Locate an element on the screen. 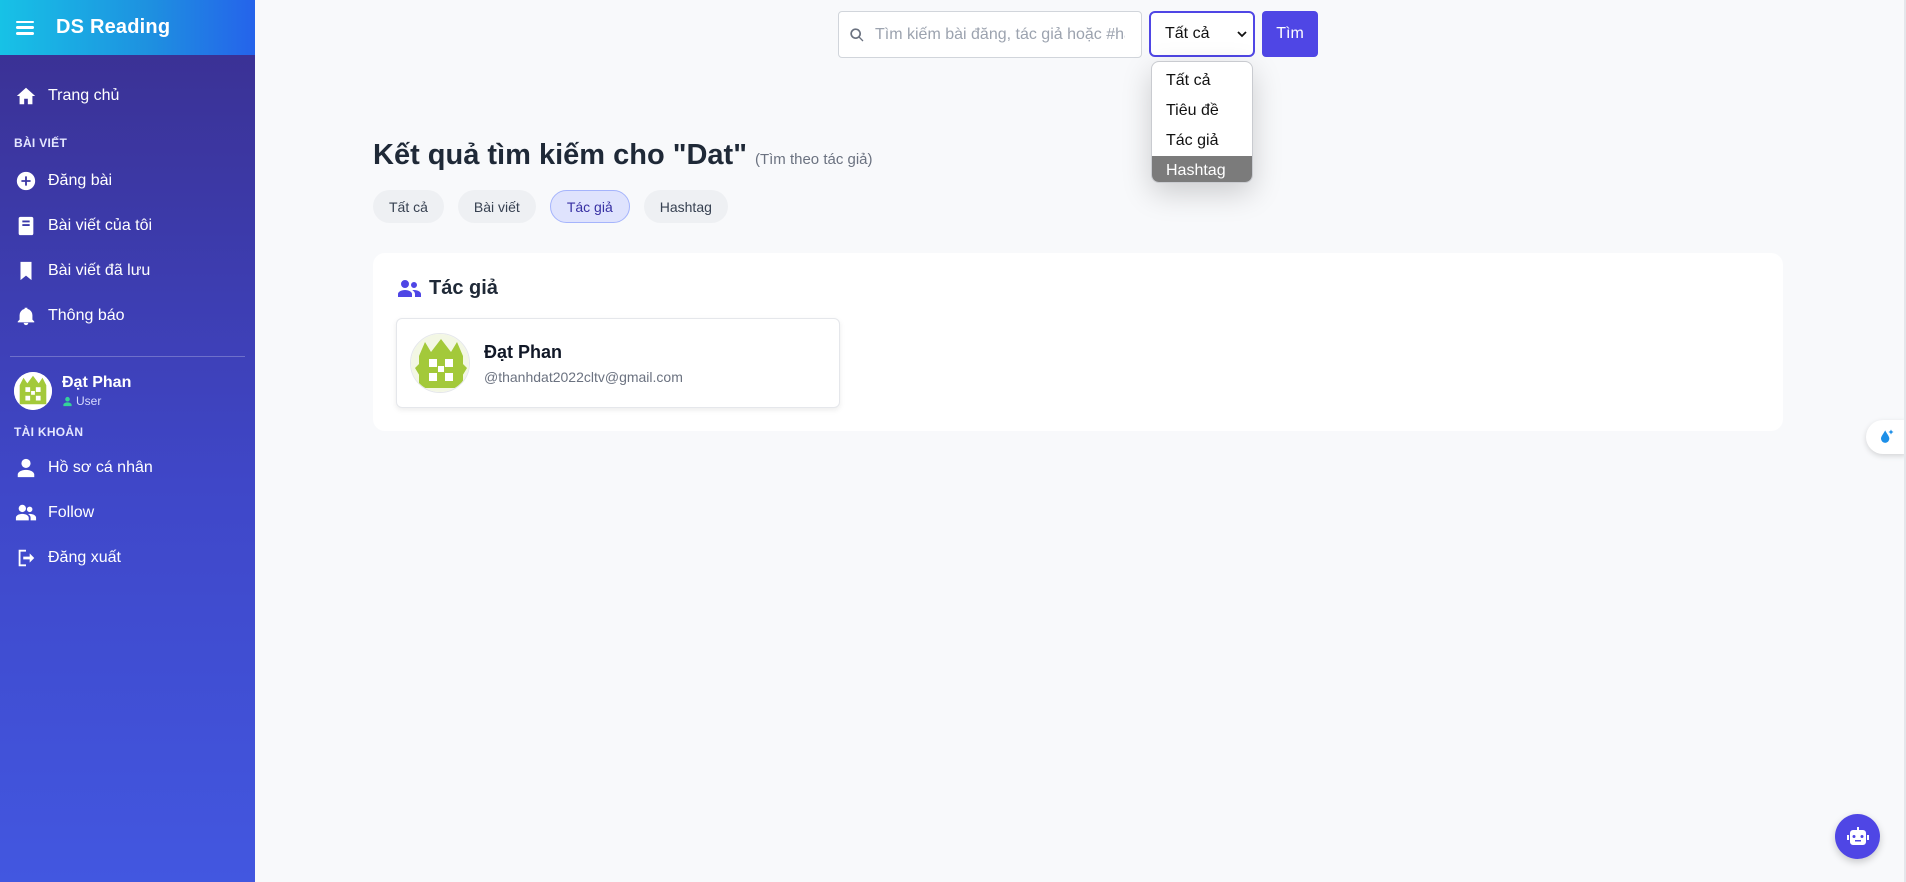 The image size is (1906, 882). sidebar-item-label: Đăng xuất is located at coordinates (84, 557).